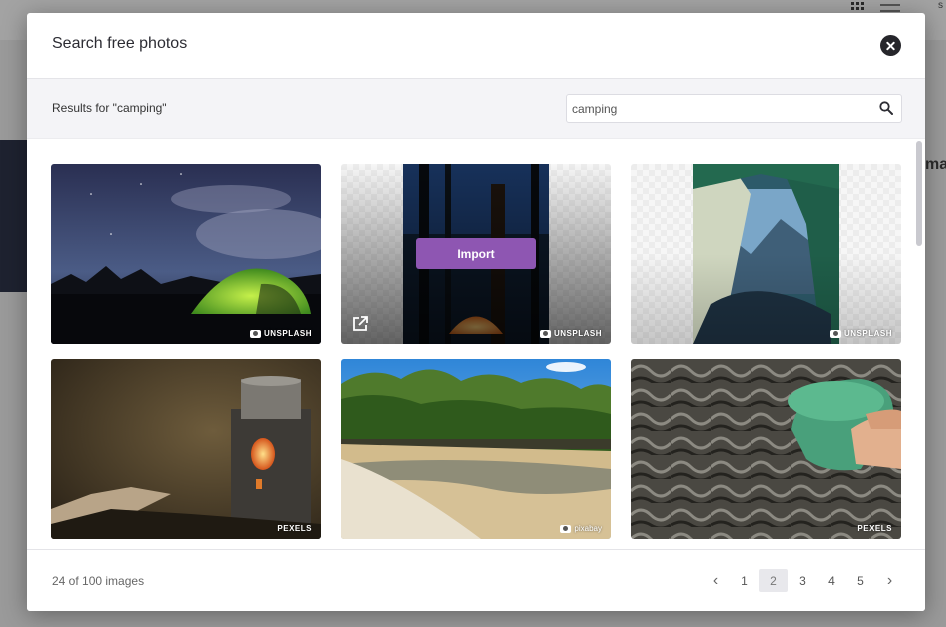 The height and width of the screenshot is (627, 946). What do you see at coordinates (744, 580) in the screenshot?
I see `page-button: 1` at bounding box center [744, 580].